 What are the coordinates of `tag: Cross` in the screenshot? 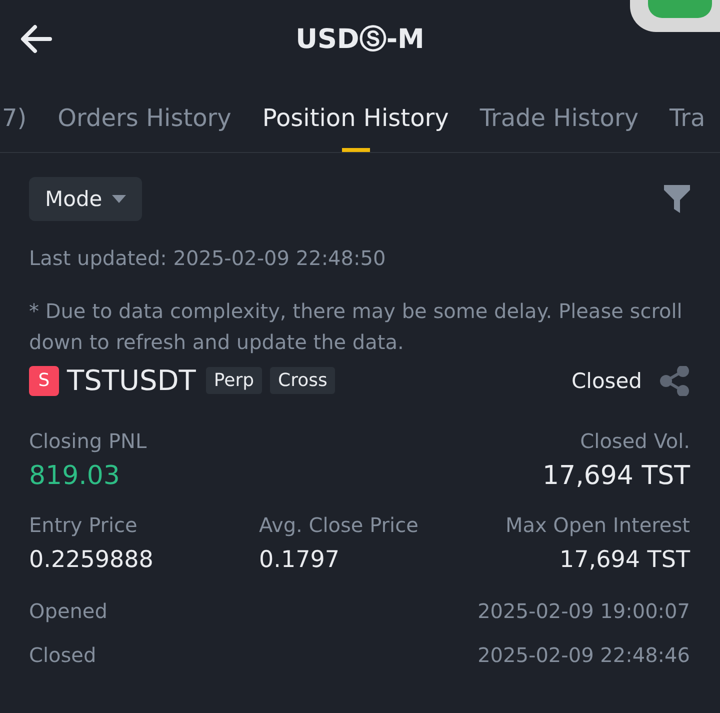 It's located at (303, 380).